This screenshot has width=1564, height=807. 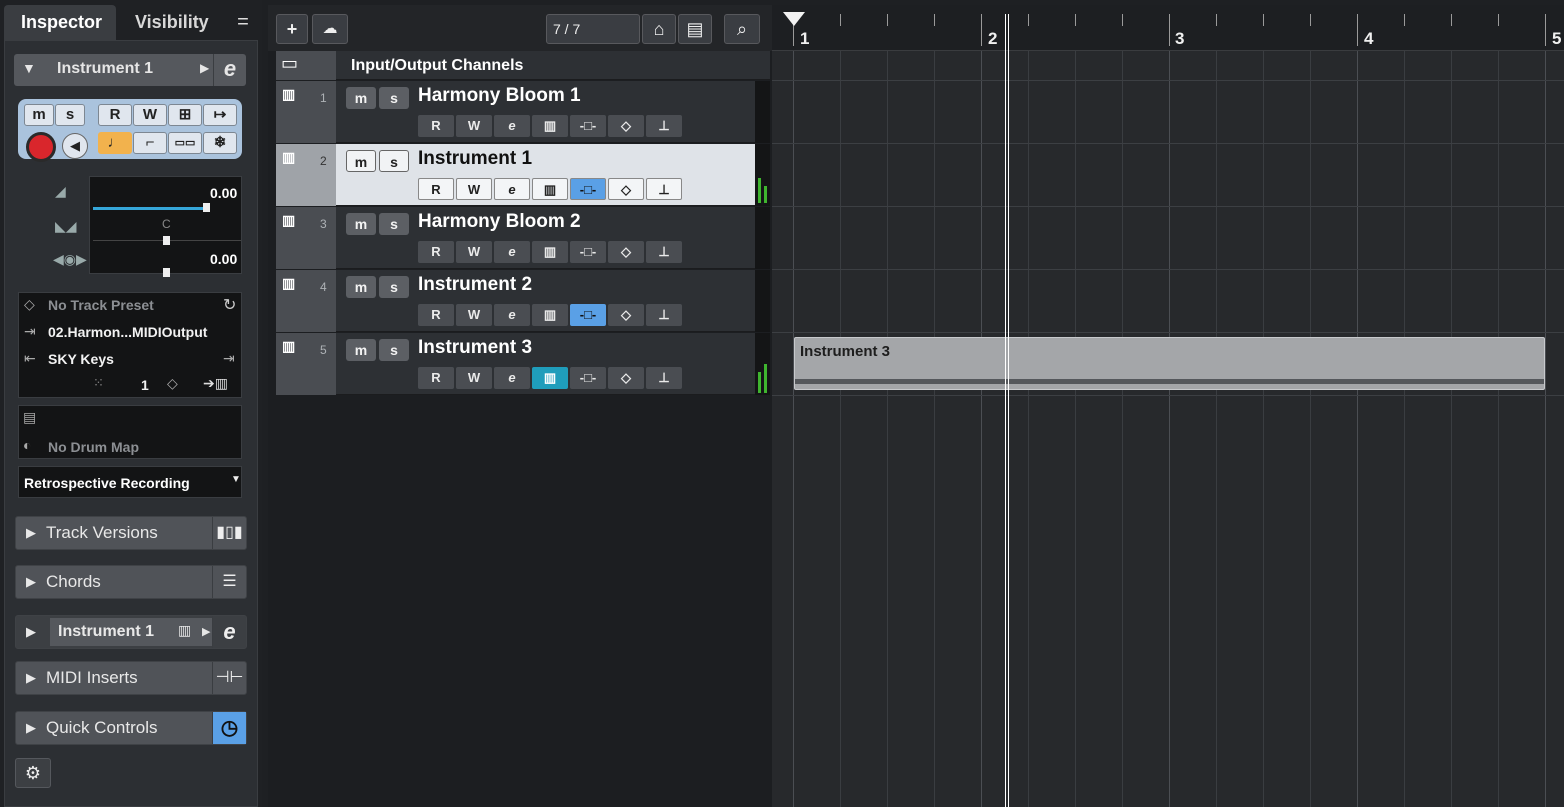 I want to click on section-midi-inserts: ▶ MIDI Inserts ⊣⊢, so click(x=131, y=678).